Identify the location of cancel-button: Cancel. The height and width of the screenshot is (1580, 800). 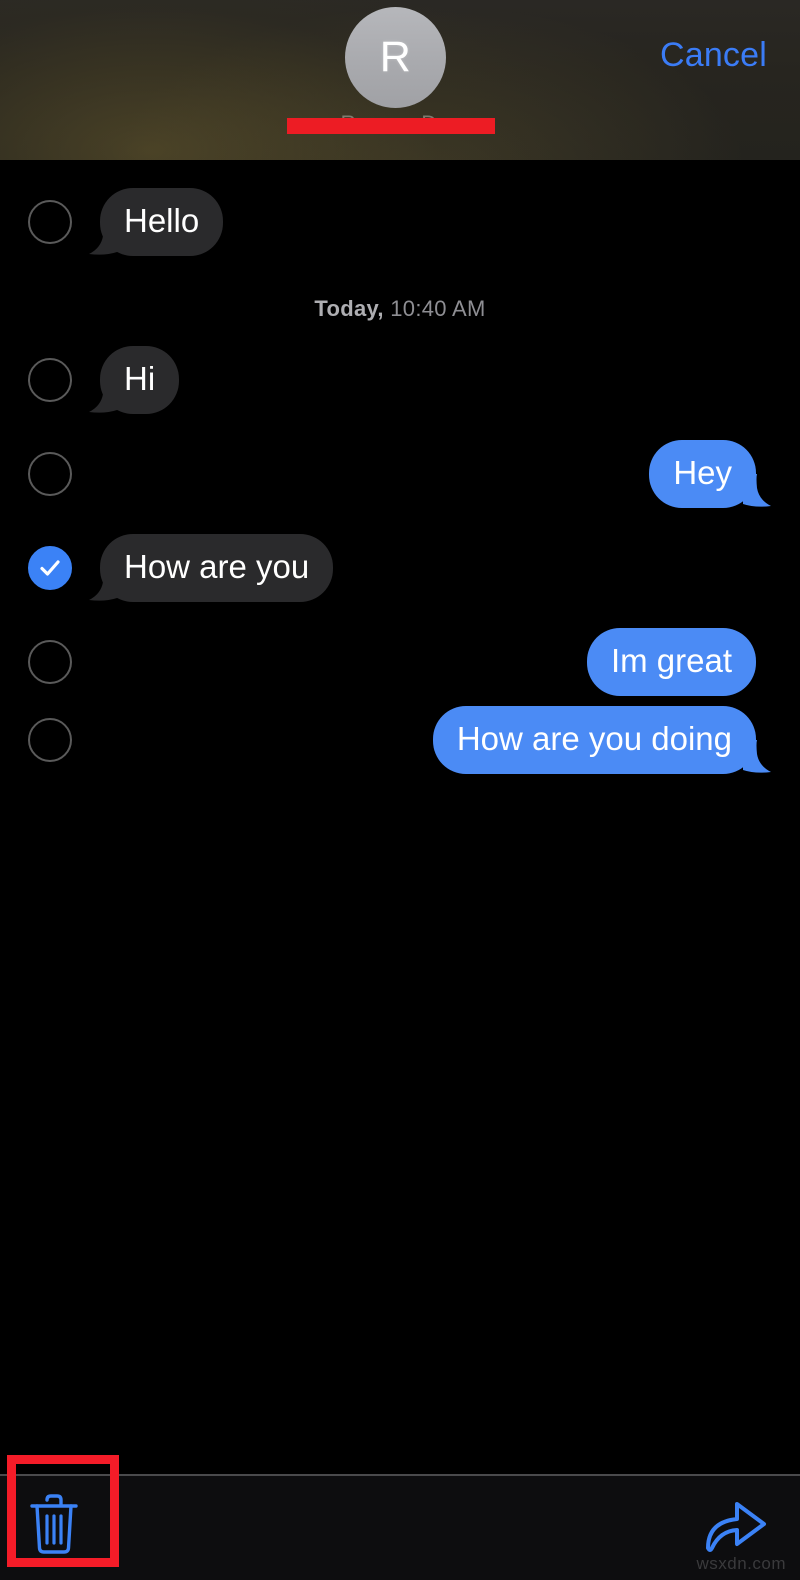
(713, 55).